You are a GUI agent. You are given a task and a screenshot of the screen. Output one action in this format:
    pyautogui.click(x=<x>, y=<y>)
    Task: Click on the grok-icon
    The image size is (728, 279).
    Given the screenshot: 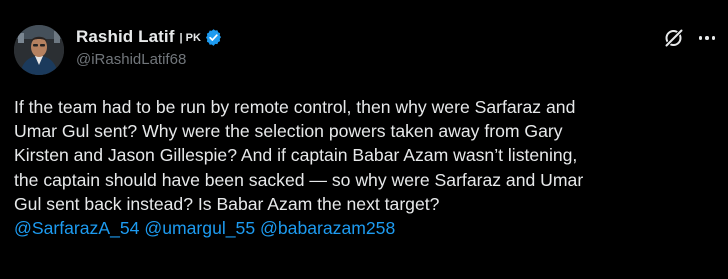 What is the action you would take?
    pyautogui.click(x=674, y=38)
    